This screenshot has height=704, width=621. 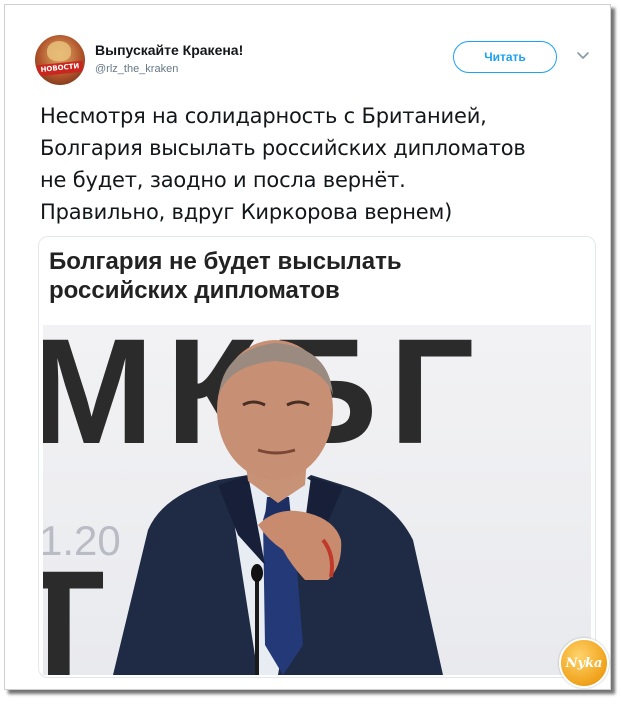 I want to click on kraken-icon, so click(x=59, y=51).